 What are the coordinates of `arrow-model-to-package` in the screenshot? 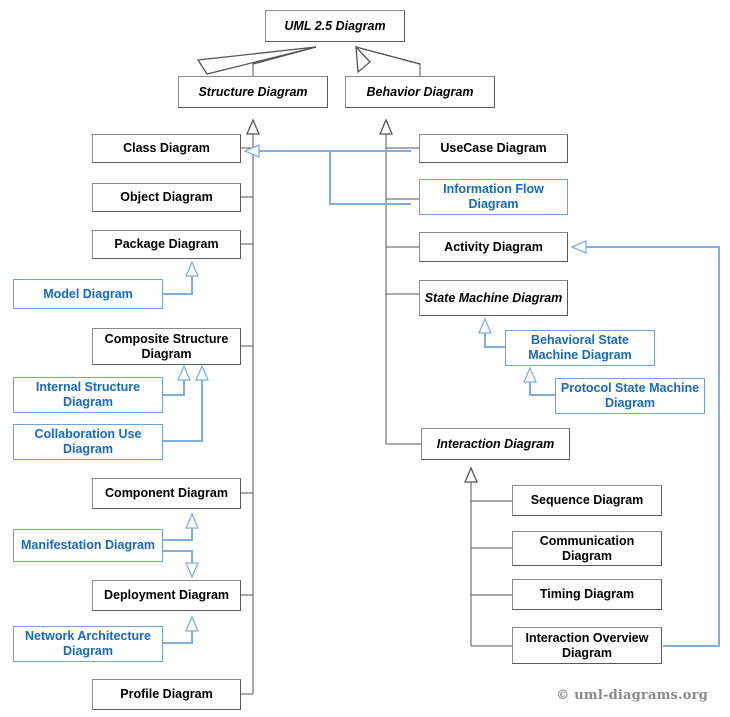 It's located at (192, 268).